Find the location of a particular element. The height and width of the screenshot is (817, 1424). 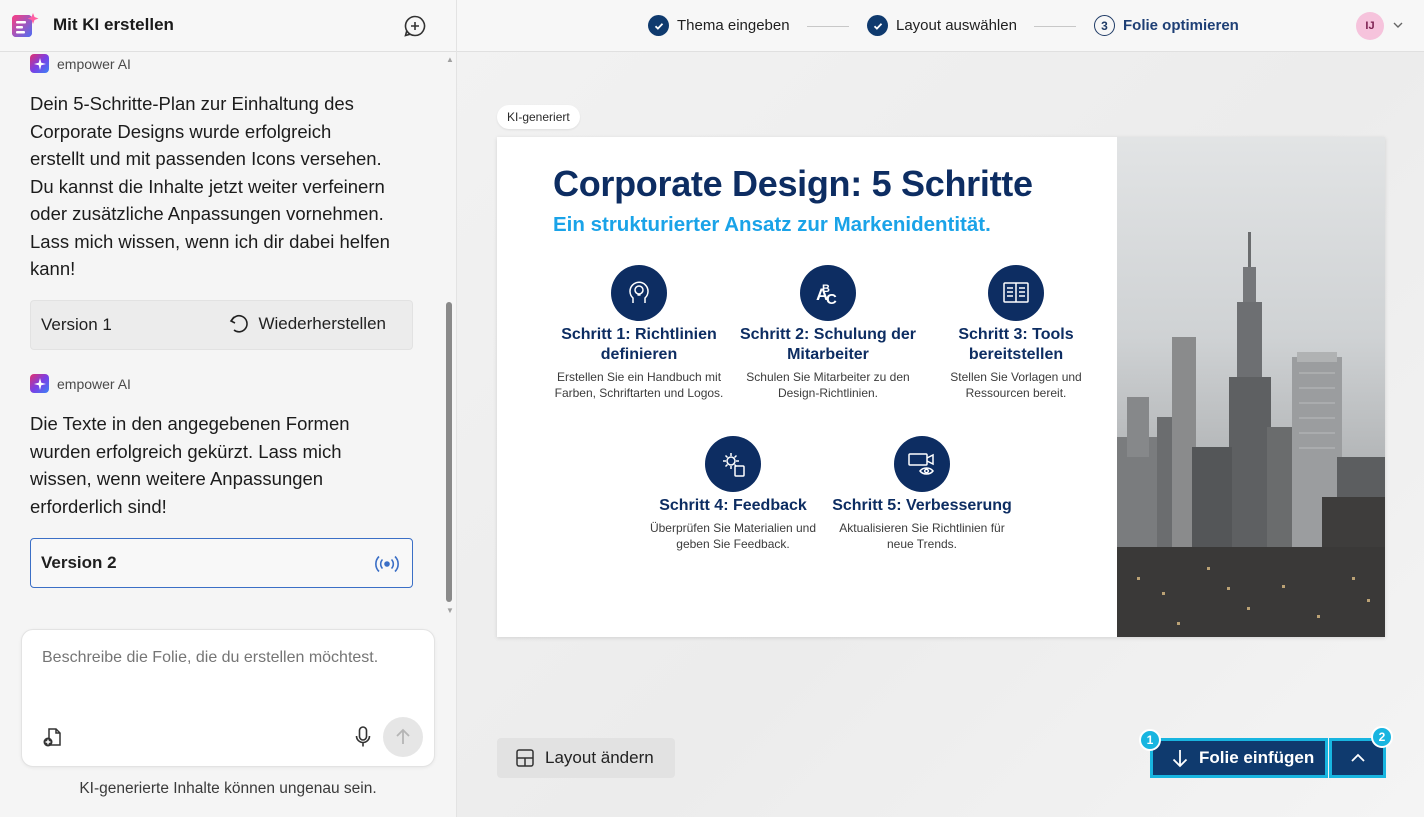

version-card-2: Version 2 is located at coordinates (221, 563).